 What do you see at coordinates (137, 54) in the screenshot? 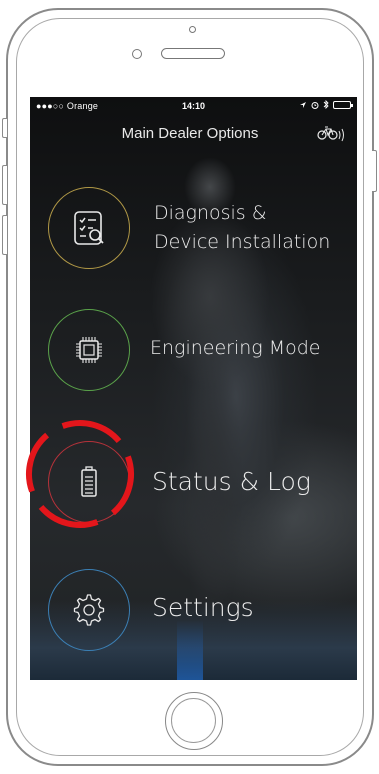
I see `front-camera` at bounding box center [137, 54].